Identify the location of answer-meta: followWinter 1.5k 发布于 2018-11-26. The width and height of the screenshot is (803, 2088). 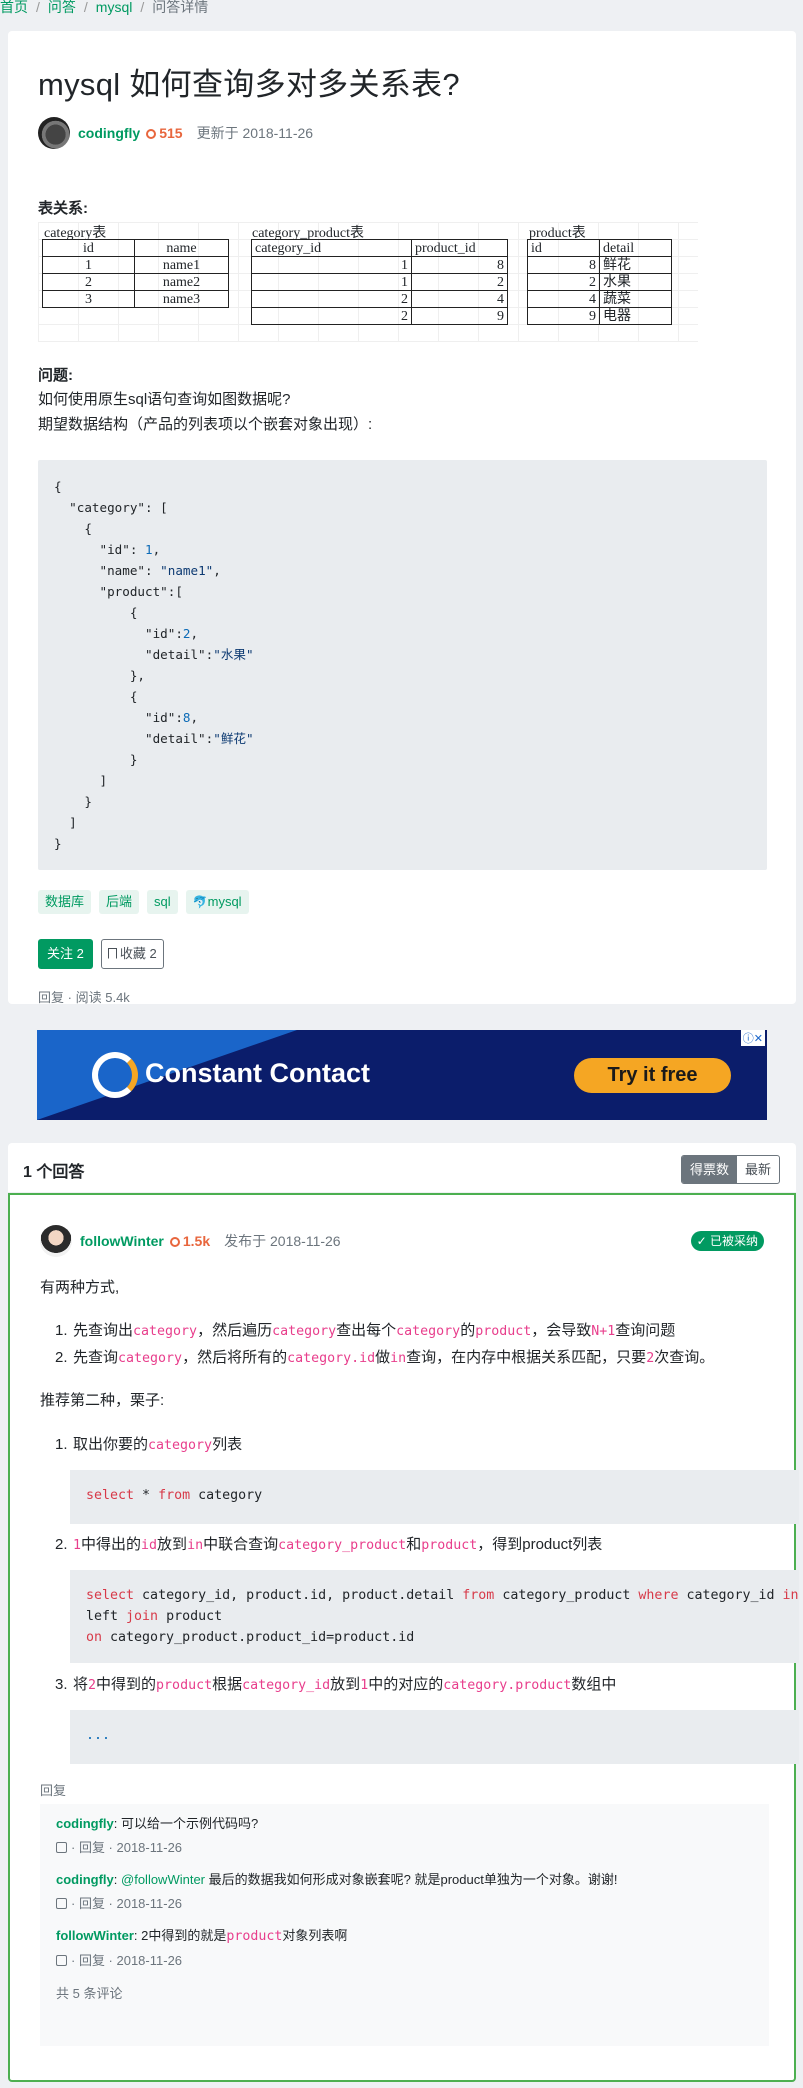
(190, 1241).